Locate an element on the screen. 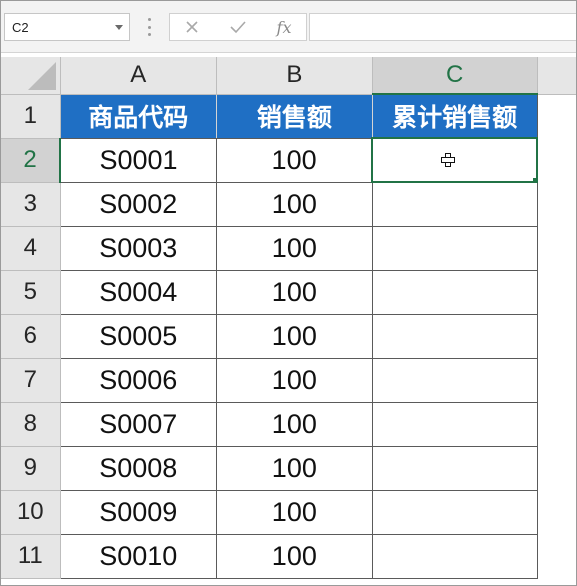  table-row: 3 S0002 100 is located at coordinates (288, 204).